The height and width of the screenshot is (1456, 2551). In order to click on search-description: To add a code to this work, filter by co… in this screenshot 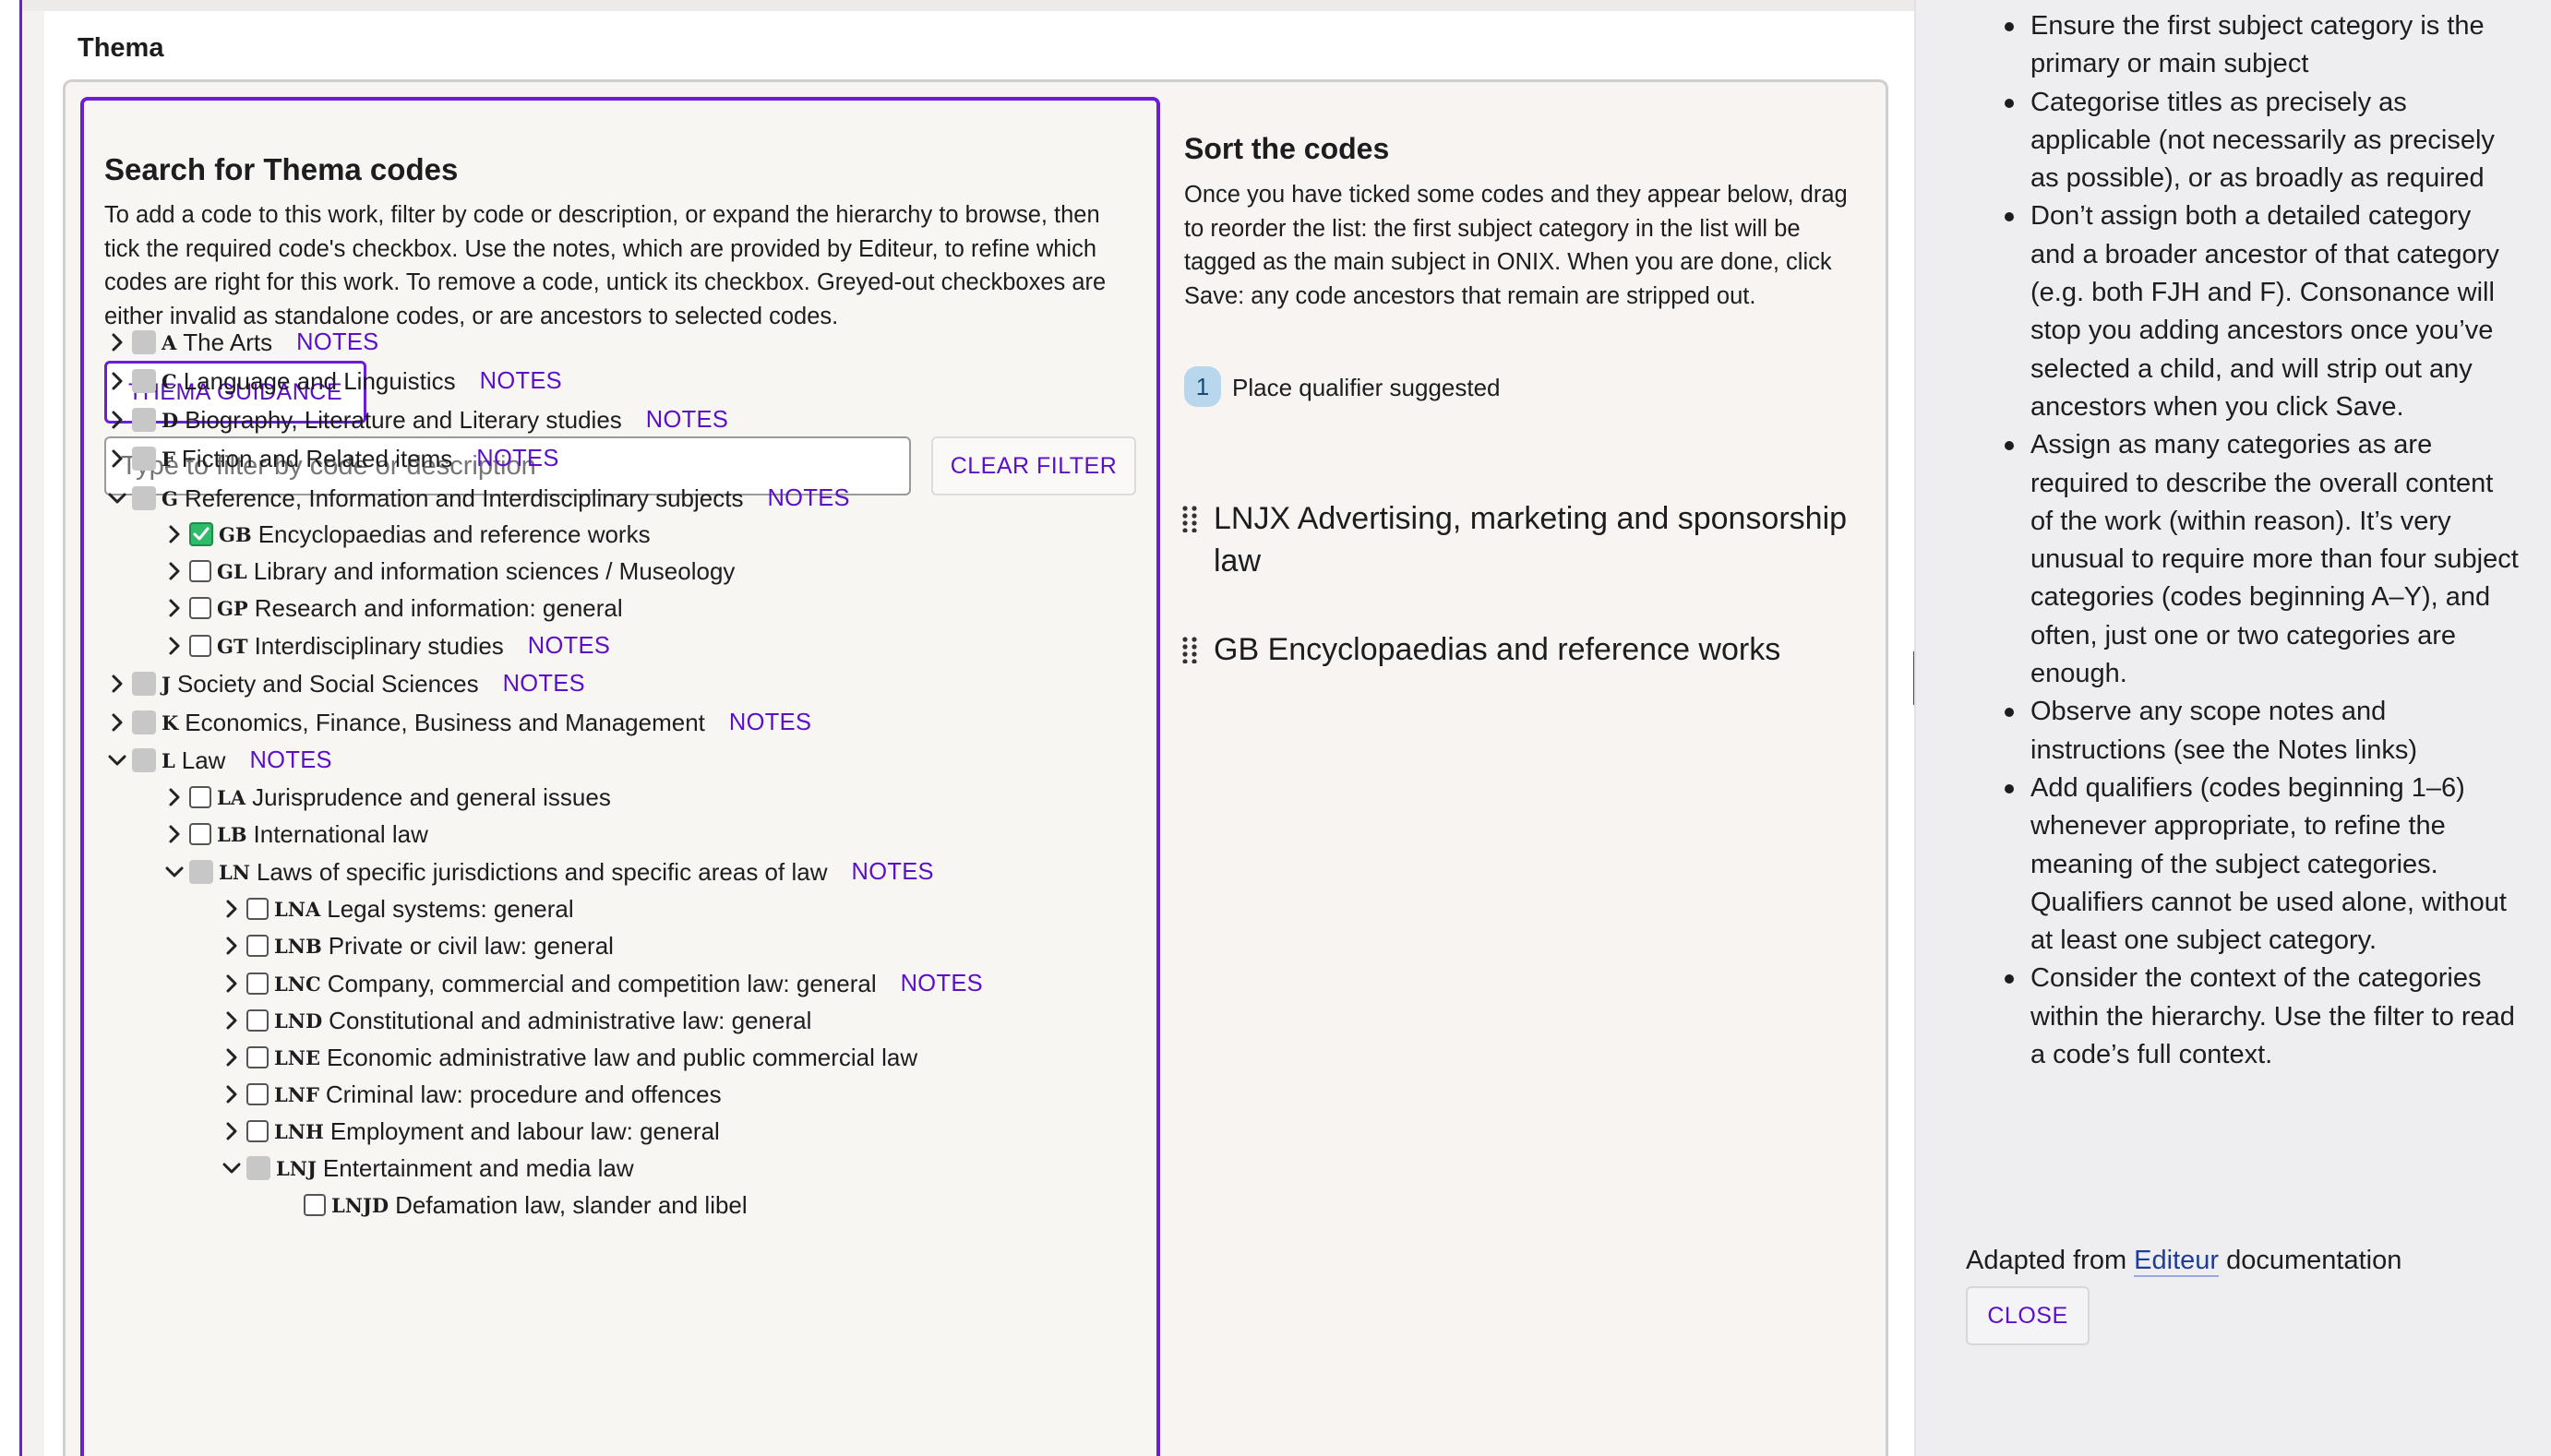, I will do `click(605, 265)`.